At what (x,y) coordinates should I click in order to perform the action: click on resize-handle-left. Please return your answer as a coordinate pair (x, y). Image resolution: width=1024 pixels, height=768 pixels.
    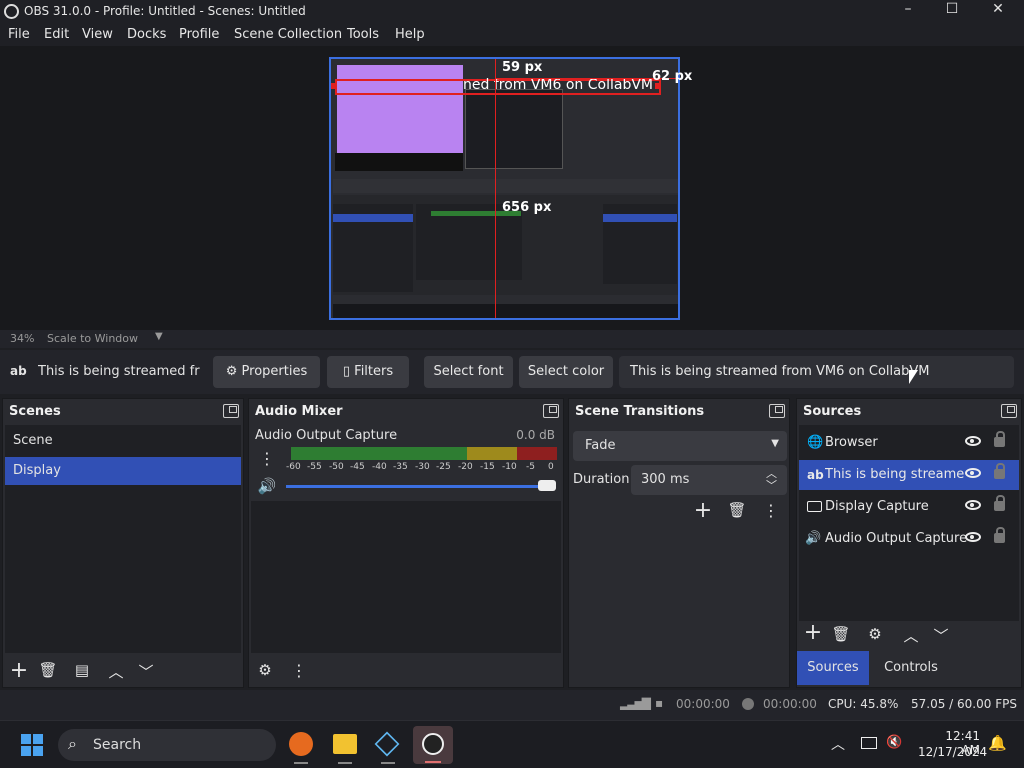
    Looking at the image, I should click on (333, 86).